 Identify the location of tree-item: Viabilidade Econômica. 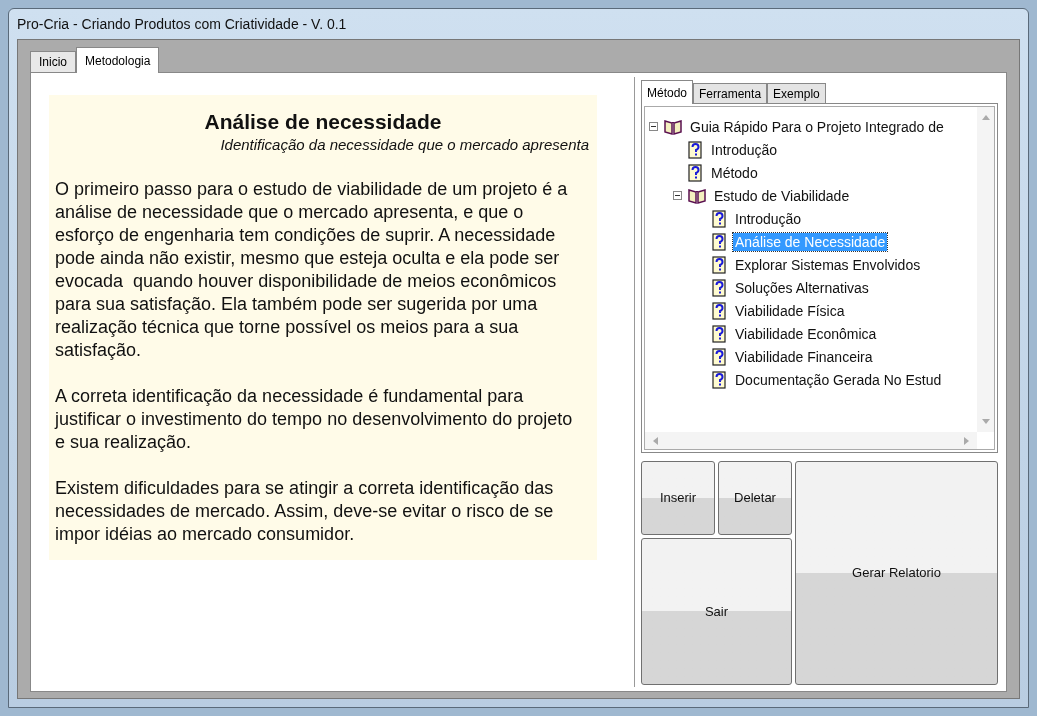
(806, 333).